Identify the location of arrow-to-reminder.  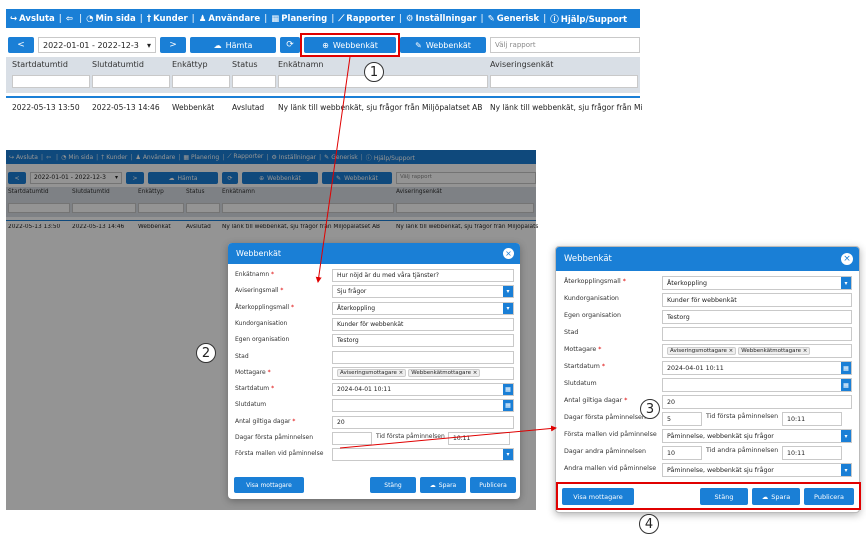
(448, 437).